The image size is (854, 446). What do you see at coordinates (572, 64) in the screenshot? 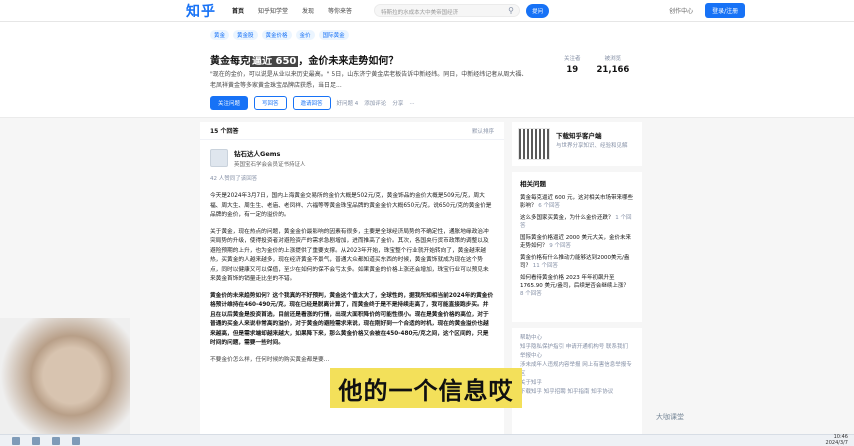
I see `followers-stat: 关注者 19` at bounding box center [572, 64].